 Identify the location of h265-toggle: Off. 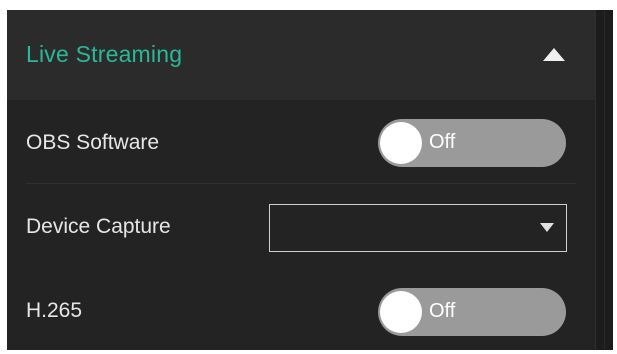
(472, 312).